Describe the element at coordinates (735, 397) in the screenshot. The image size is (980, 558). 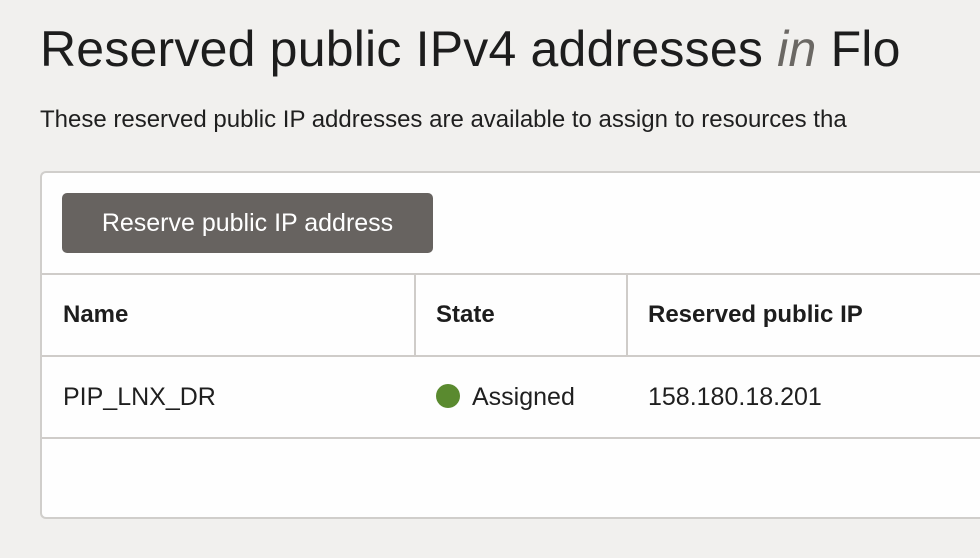
I see `row-reserved-public-ip: 158.180.18.201` at that location.